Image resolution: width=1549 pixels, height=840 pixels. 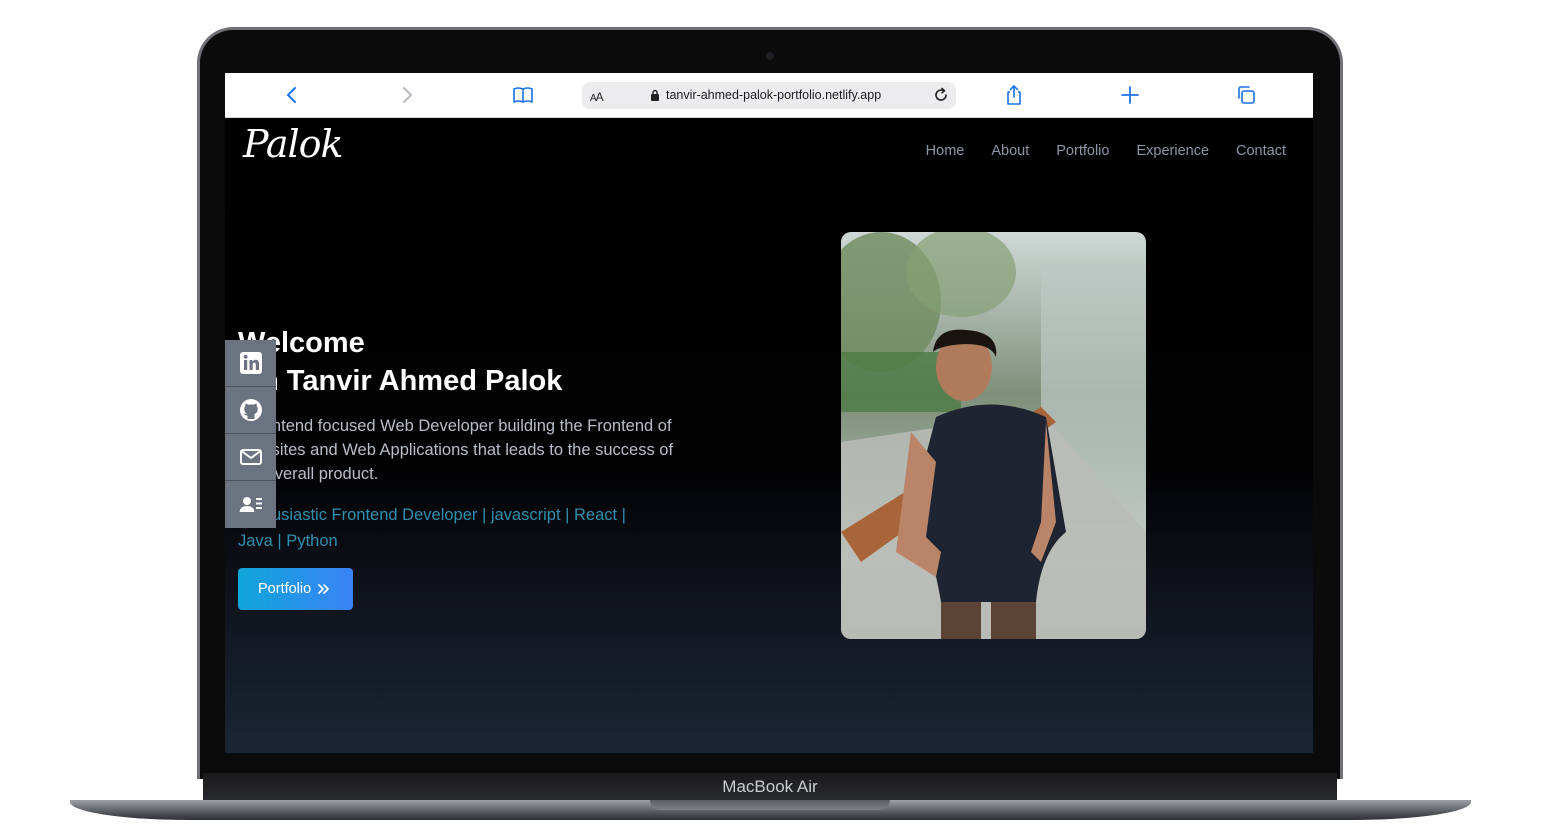 What do you see at coordinates (993, 435) in the screenshot?
I see `profile-photo` at bounding box center [993, 435].